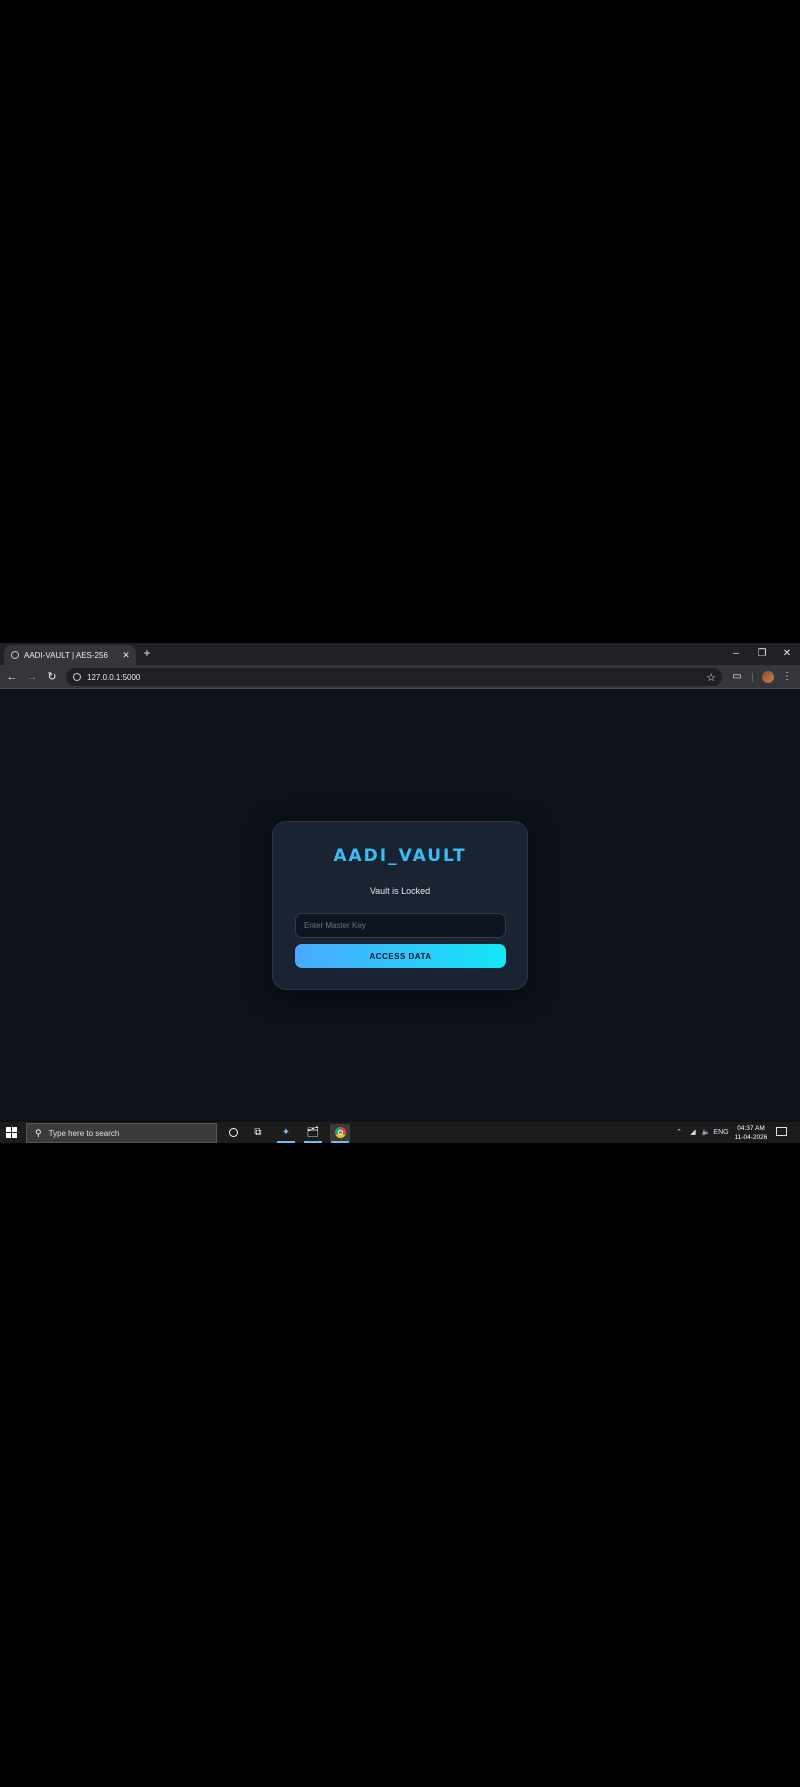  I want to click on taskbar-search-box: ⚲ Type here to search, so click(121, 1133).